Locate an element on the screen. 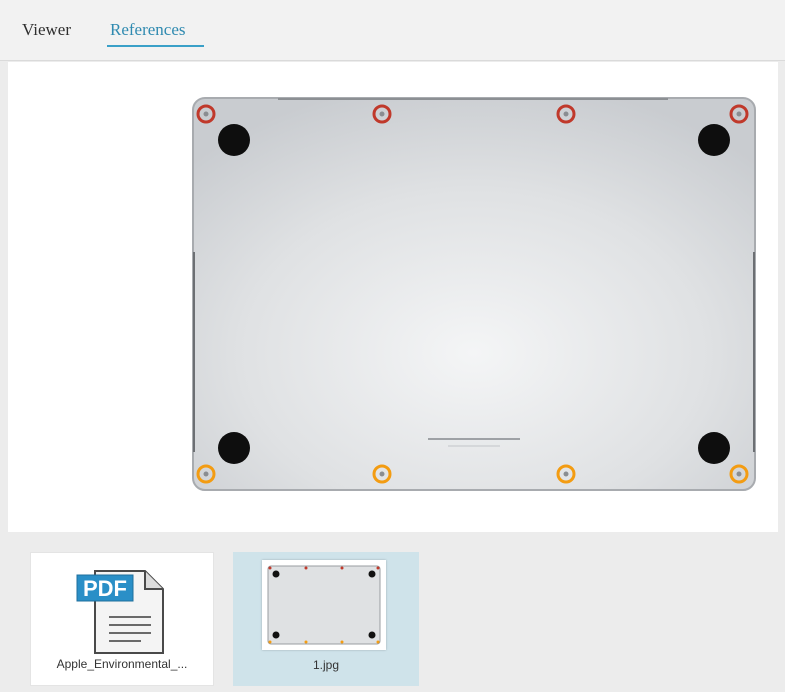 This screenshot has width=785, height=692. pdf-badge-text: PDF is located at coordinates (105, 588).